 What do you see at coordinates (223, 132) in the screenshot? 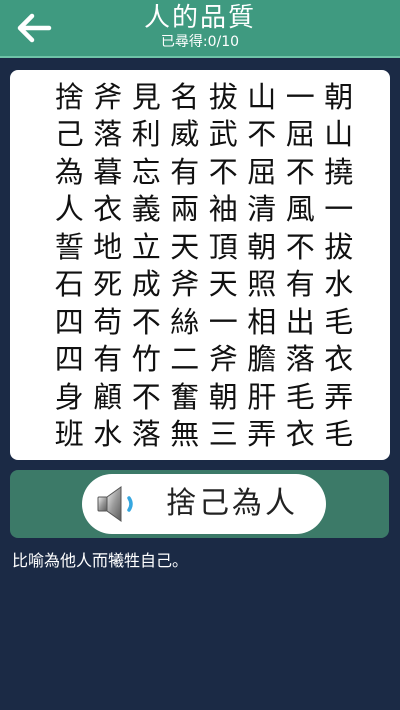
I see `grid-cell: 武` at bounding box center [223, 132].